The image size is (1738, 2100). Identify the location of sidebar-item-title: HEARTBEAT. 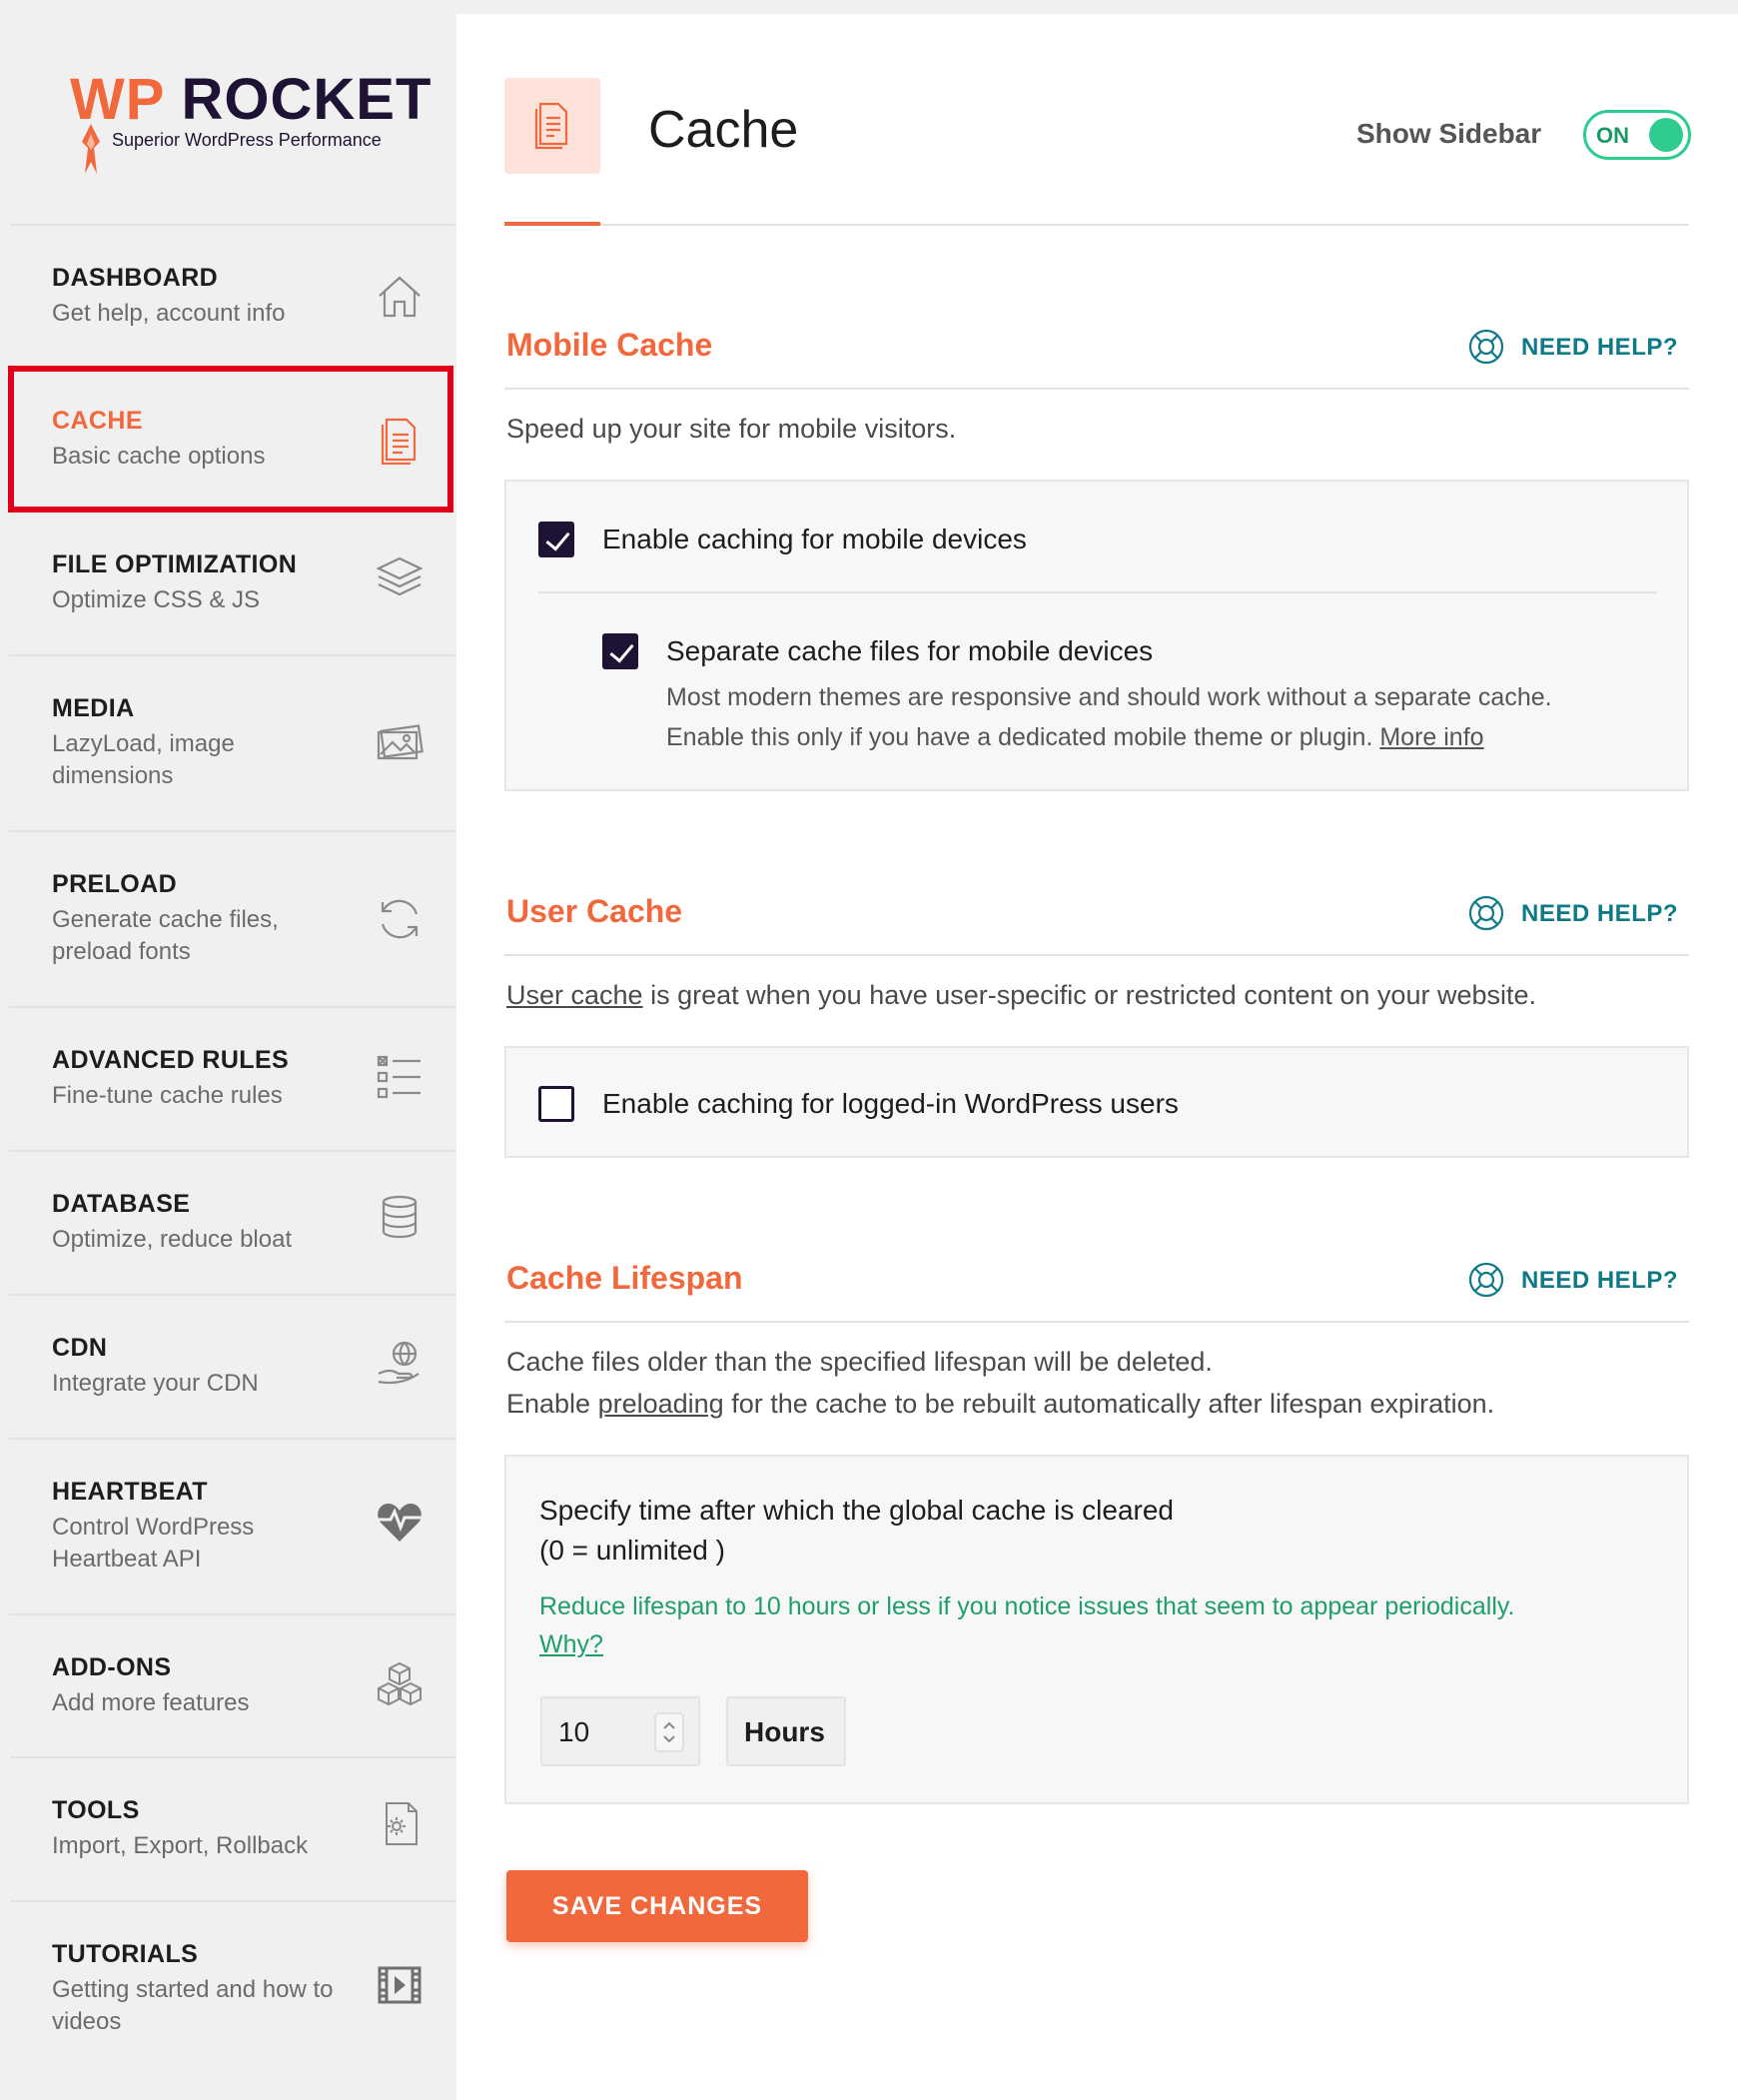
(130, 1492).